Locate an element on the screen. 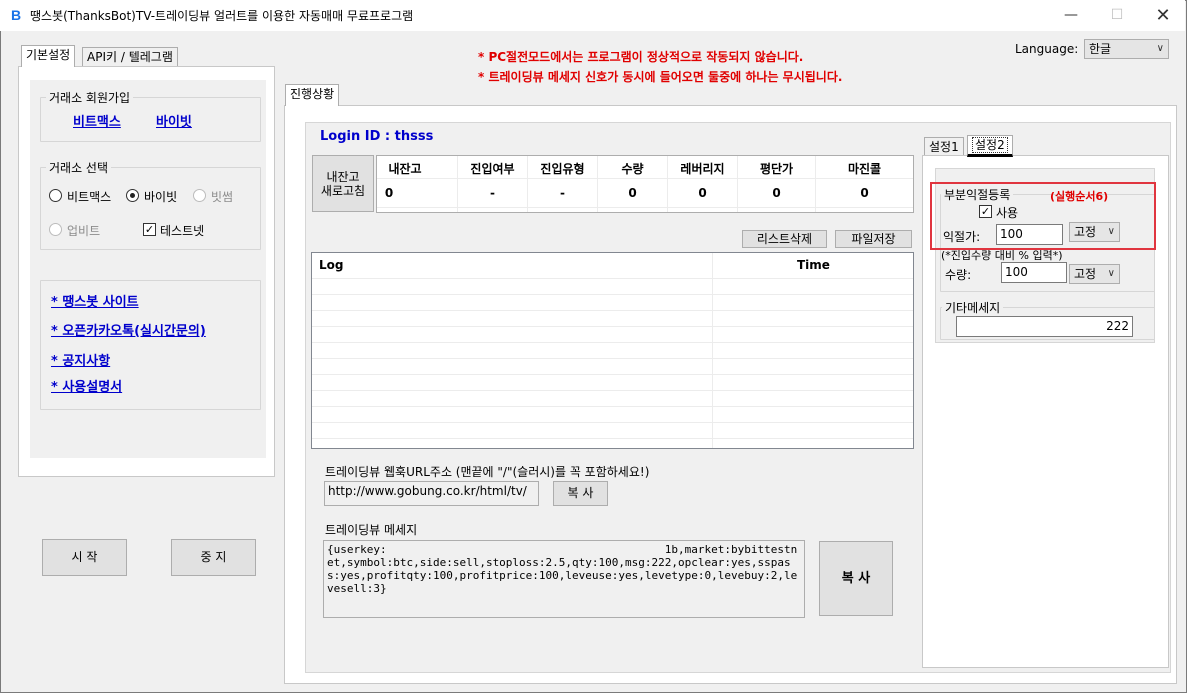  stop-button: 중 지 is located at coordinates (213, 557).